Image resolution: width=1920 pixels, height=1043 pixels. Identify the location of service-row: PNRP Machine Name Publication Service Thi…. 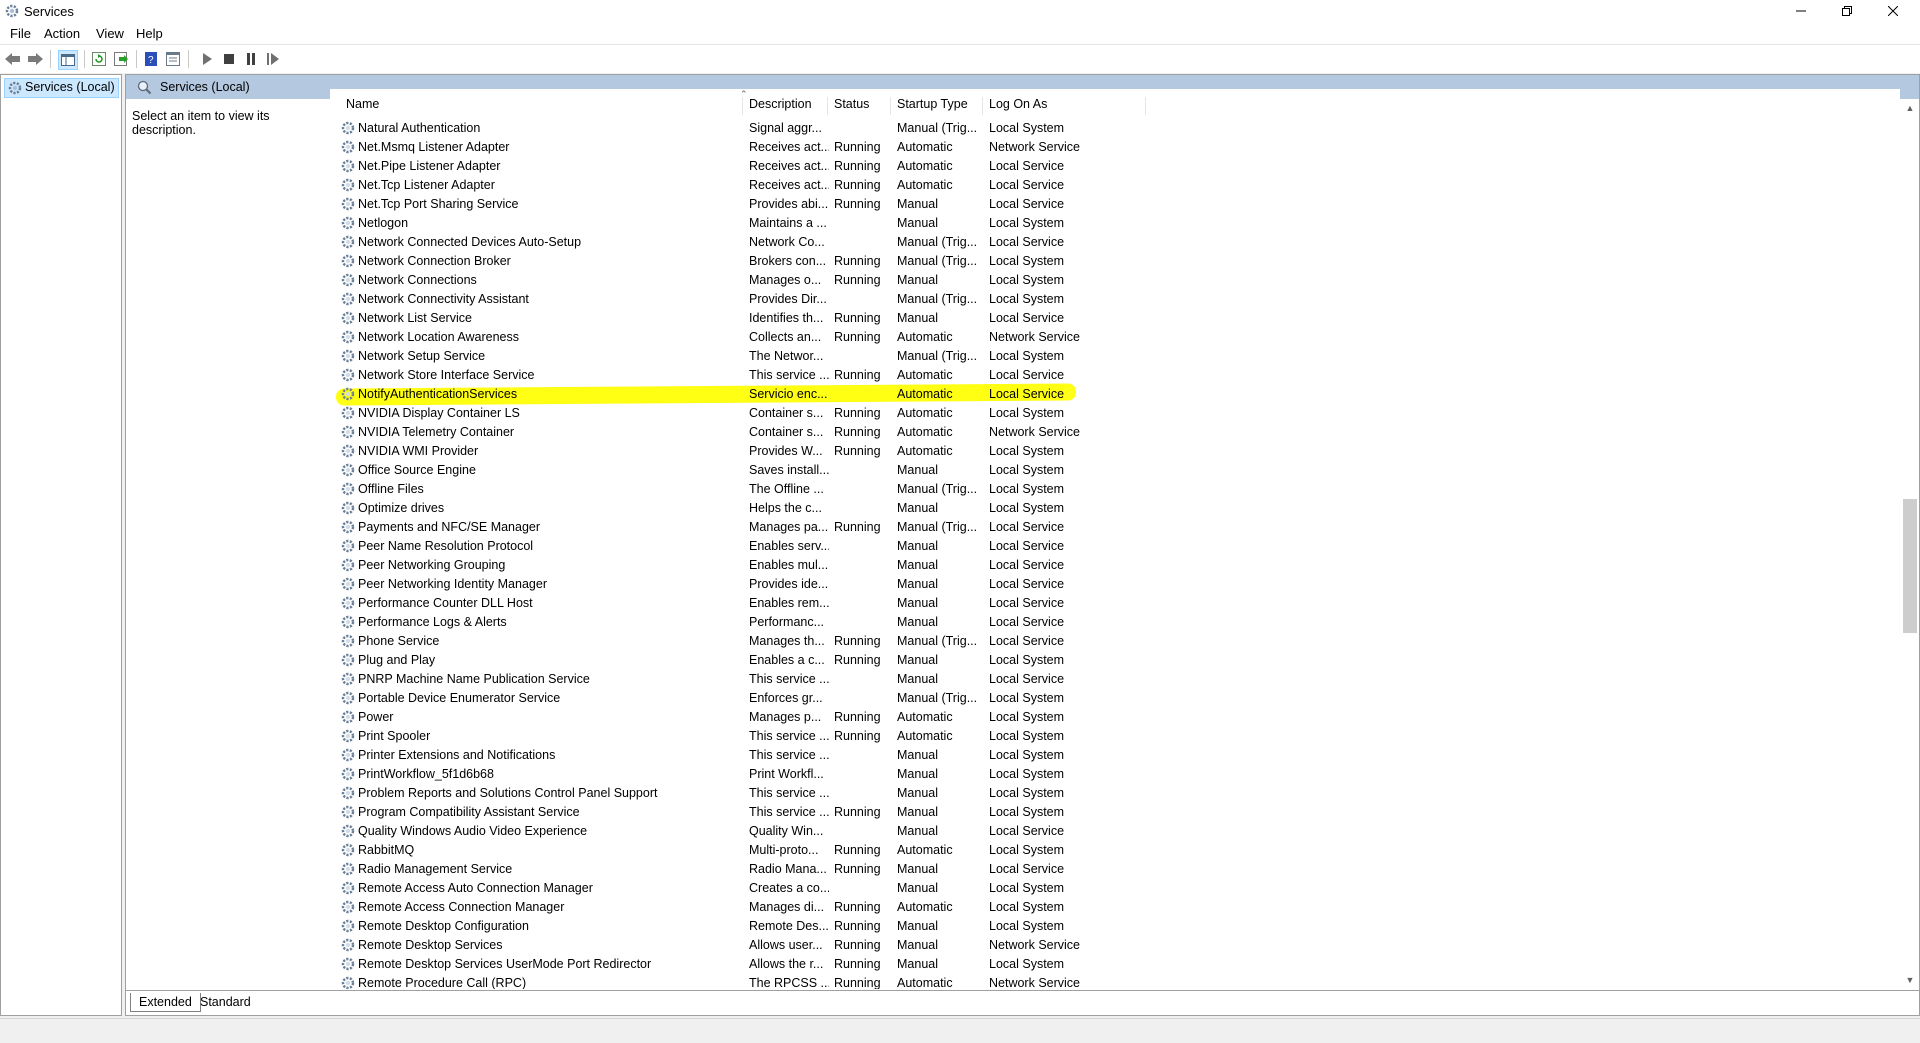
(1115, 679).